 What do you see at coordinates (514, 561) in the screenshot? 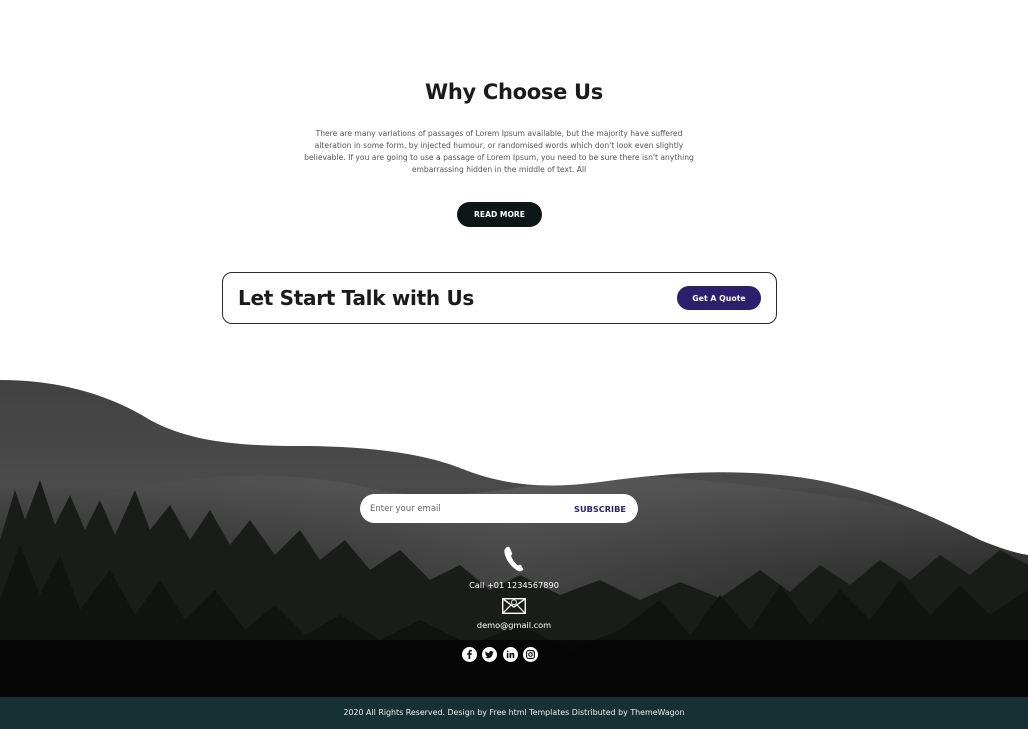
I see `phone-icon` at bounding box center [514, 561].